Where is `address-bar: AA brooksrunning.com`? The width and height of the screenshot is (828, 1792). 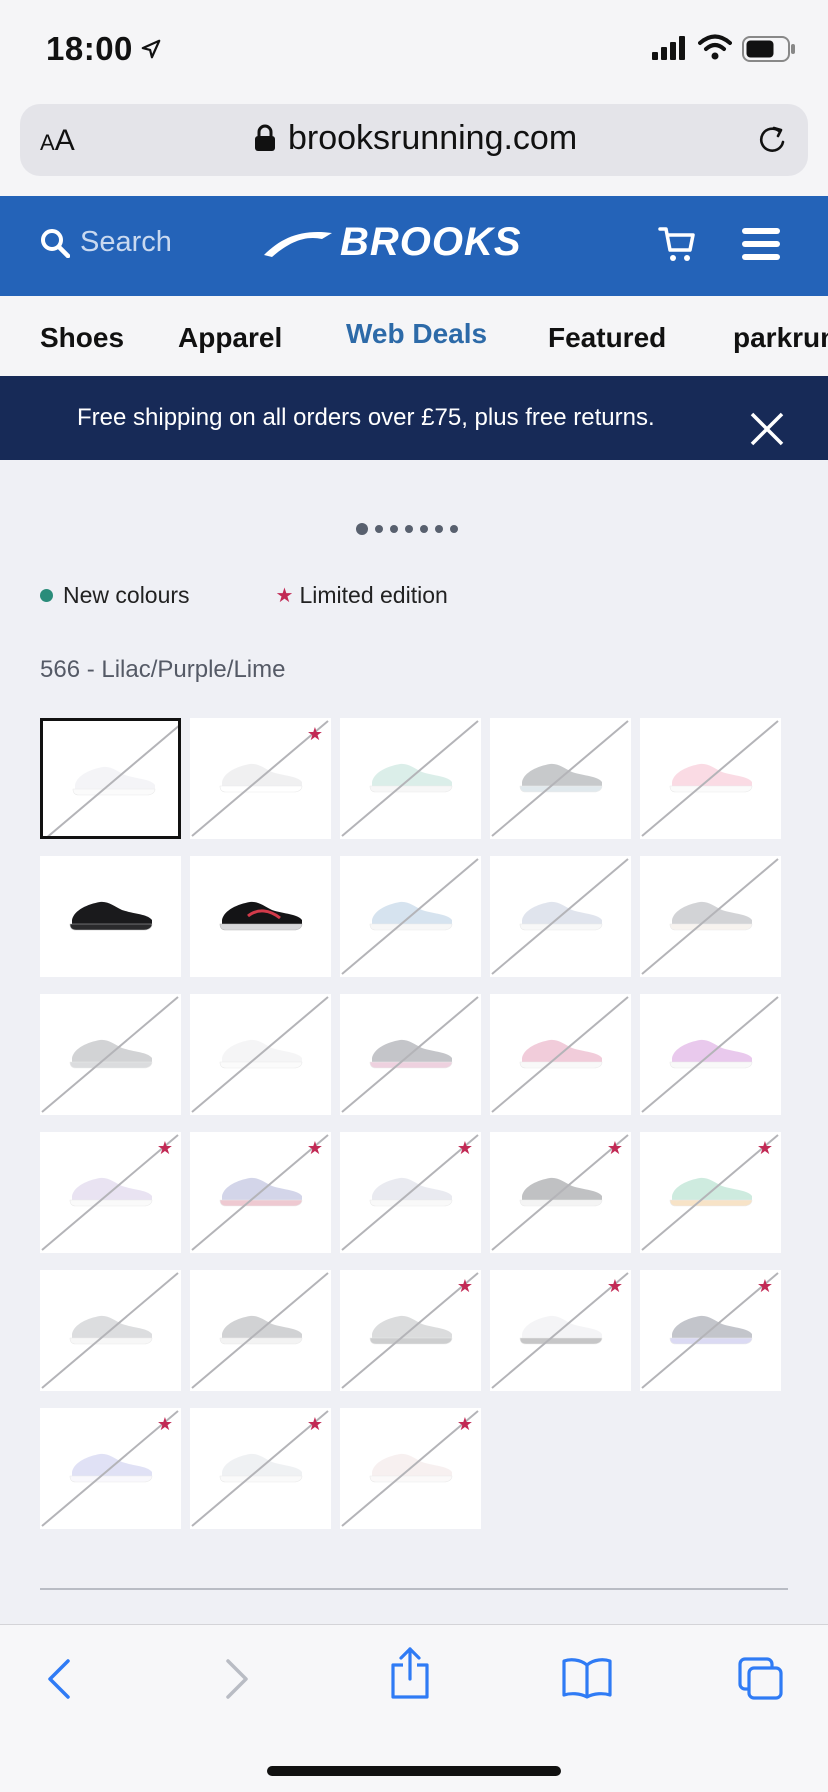 address-bar: AA brooksrunning.com is located at coordinates (414, 140).